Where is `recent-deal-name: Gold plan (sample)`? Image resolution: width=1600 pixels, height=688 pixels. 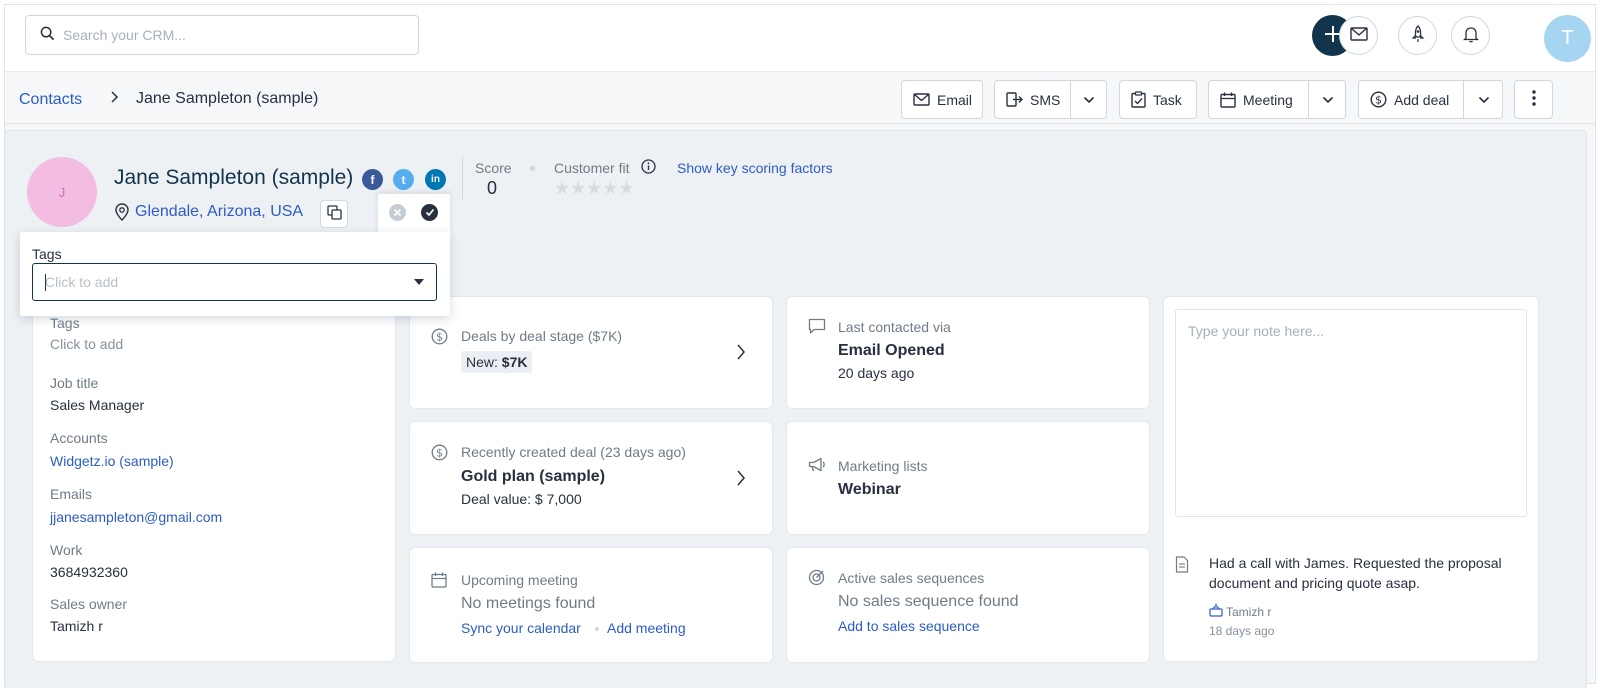
recent-deal-name: Gold plan (sample) is located at coordinates (533, 477).